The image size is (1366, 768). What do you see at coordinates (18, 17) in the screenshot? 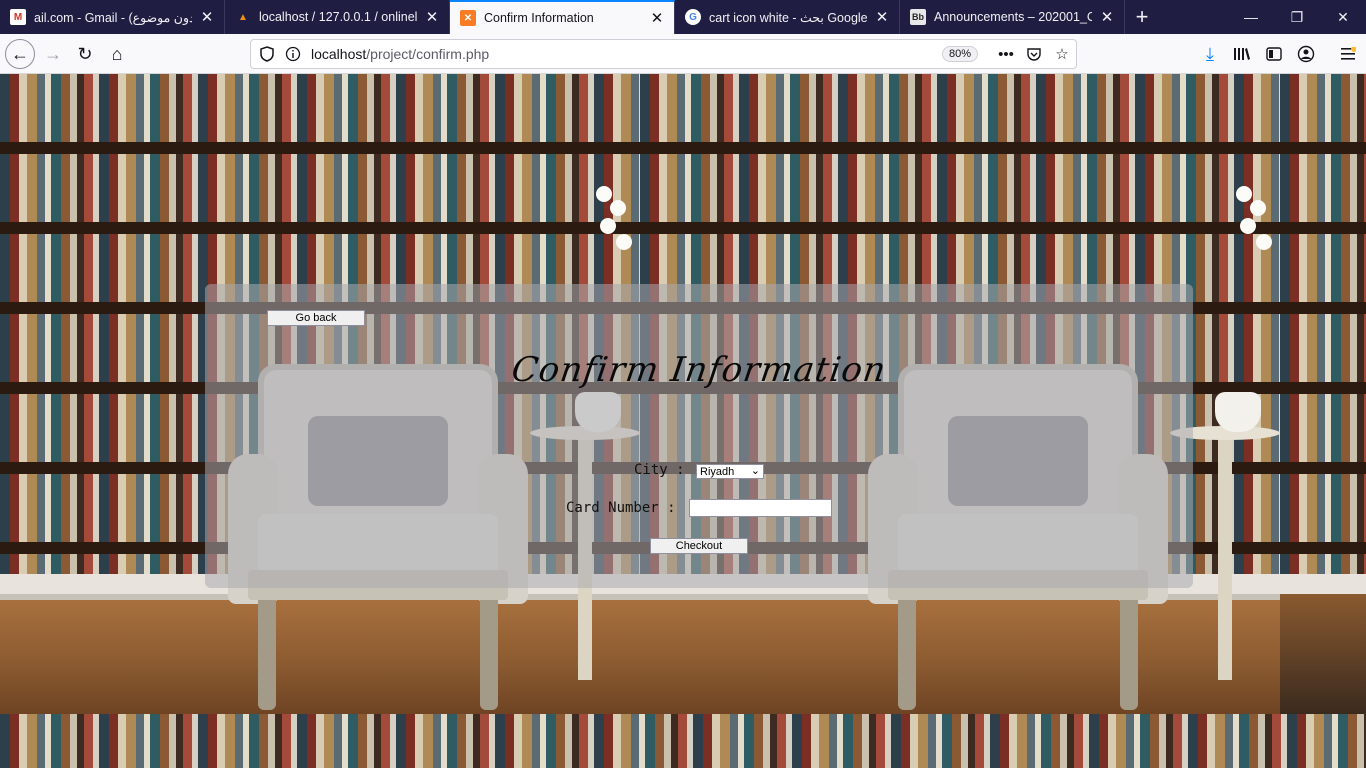
I see `gmail-icon: M` at bounding box center [18, 17].